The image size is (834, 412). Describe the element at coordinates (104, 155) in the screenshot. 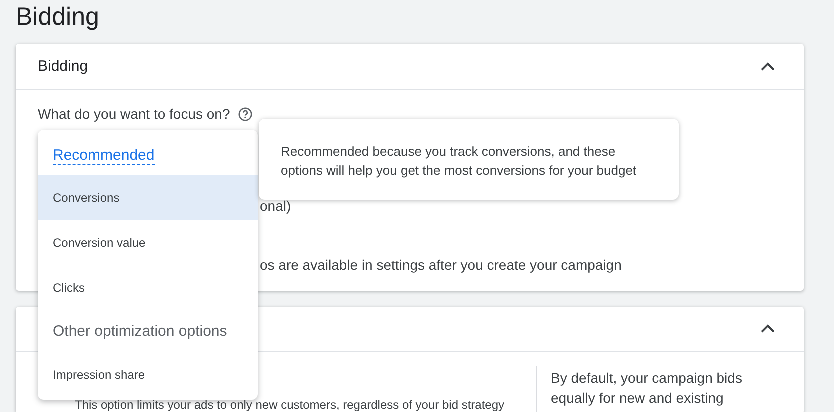

I see `group-heading: Recommended` at that location.